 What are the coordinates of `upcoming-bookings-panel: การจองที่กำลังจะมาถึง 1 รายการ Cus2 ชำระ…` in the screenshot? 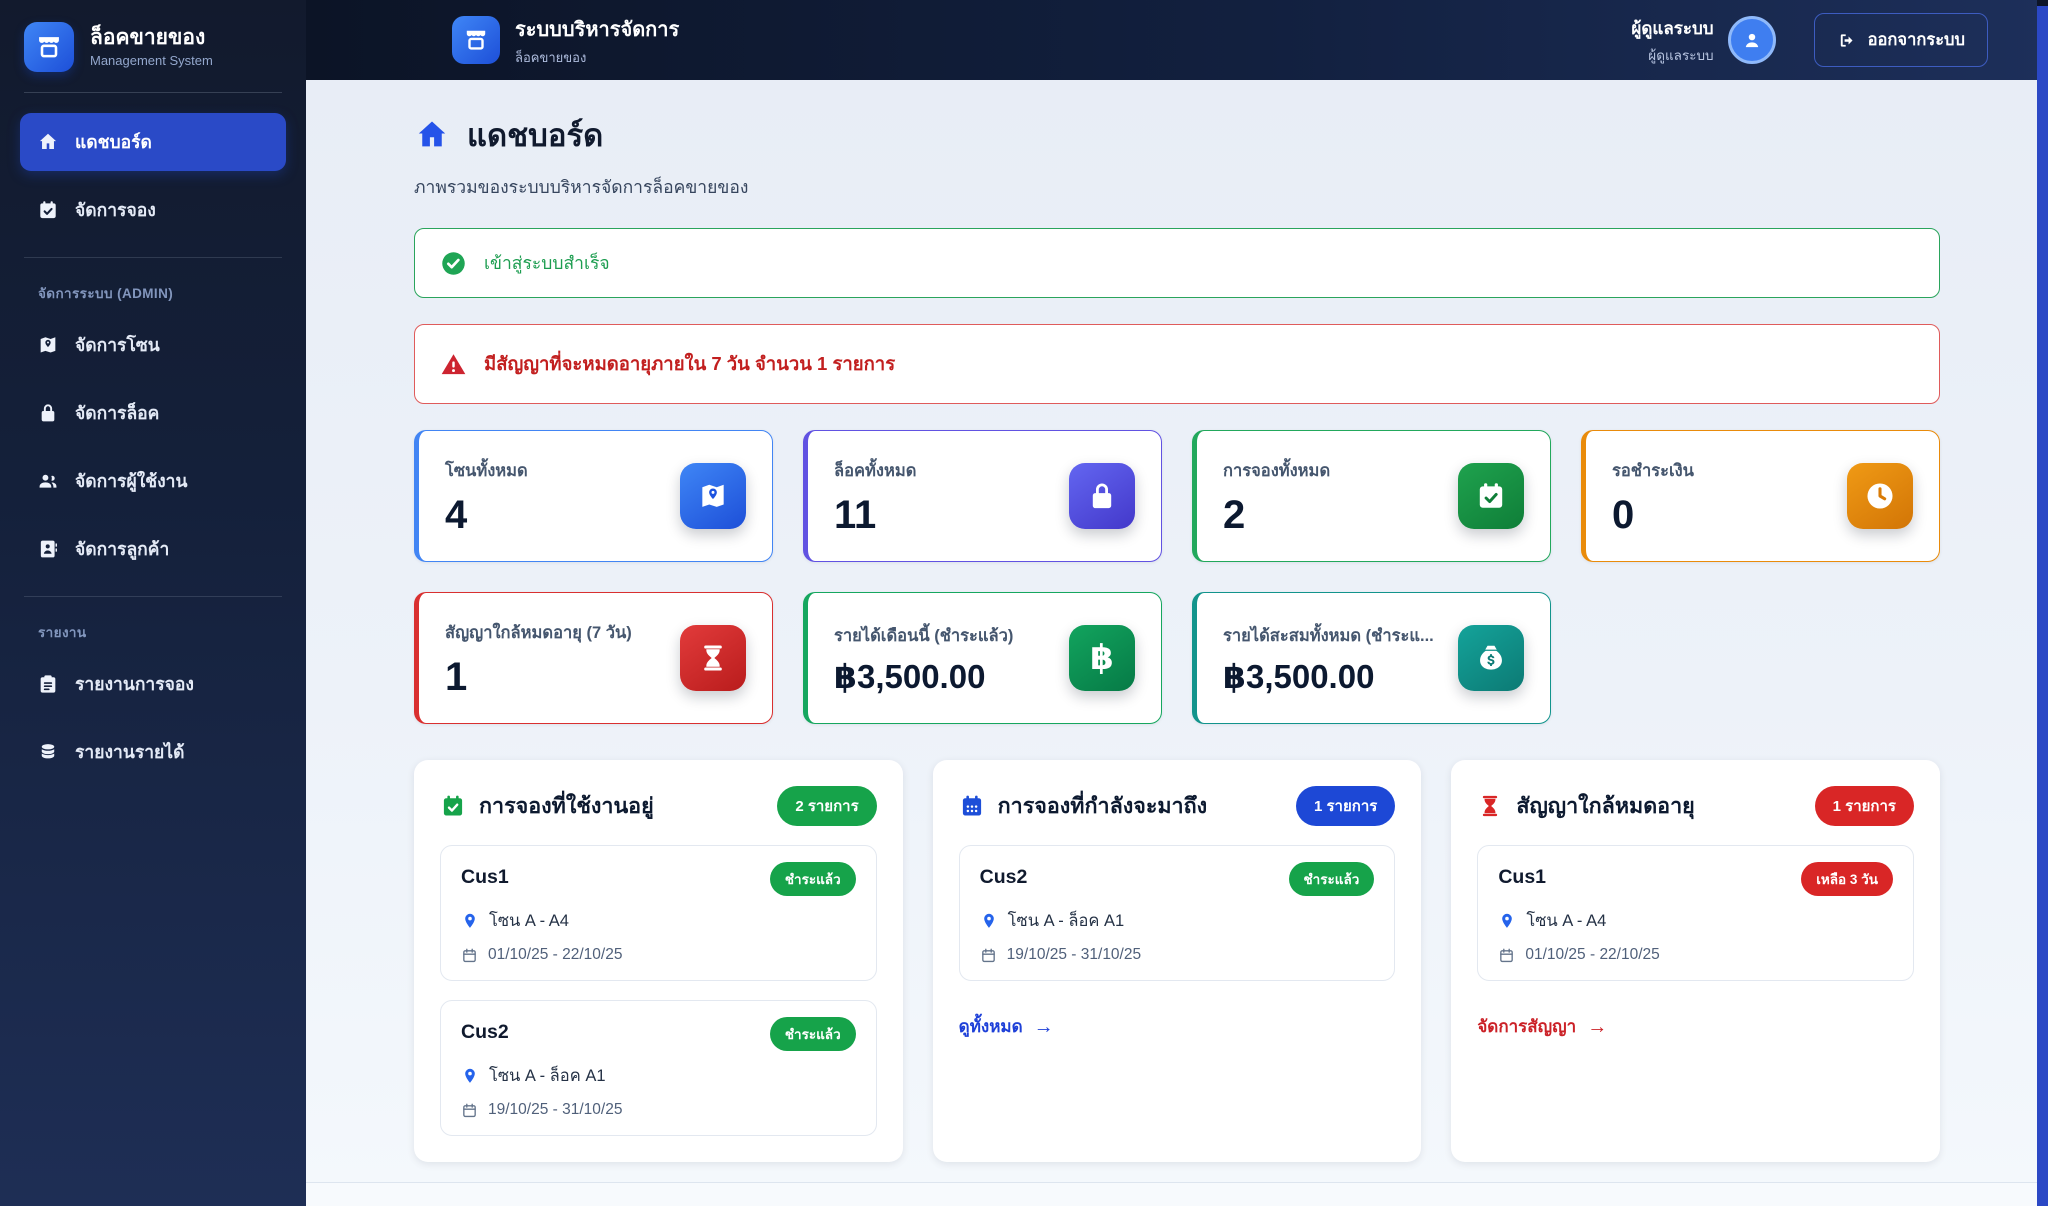 It's located at (1177, 961).